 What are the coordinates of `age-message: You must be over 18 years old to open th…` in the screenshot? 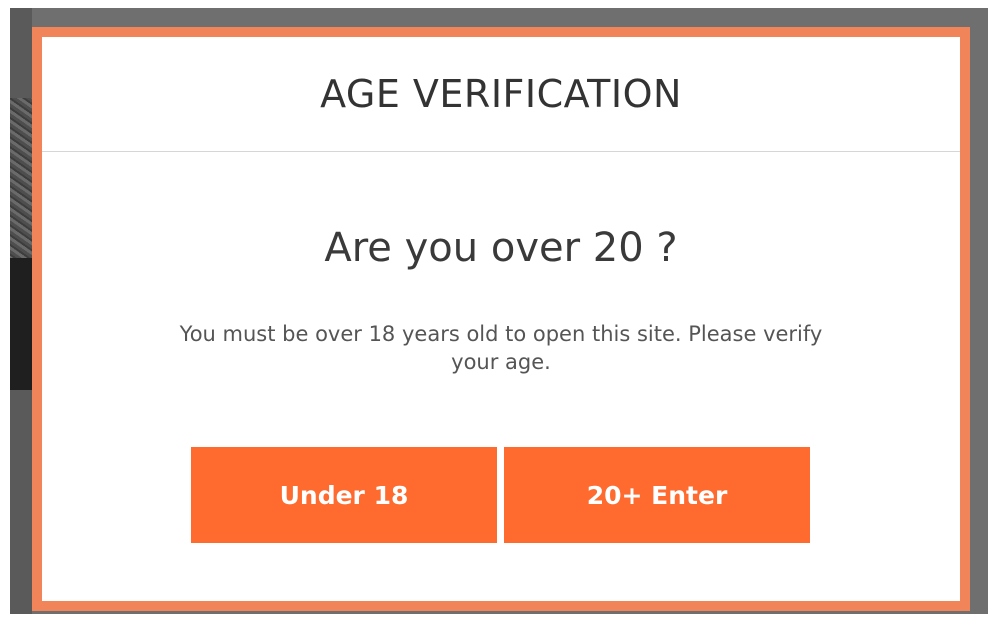 It's located at (501, 348).